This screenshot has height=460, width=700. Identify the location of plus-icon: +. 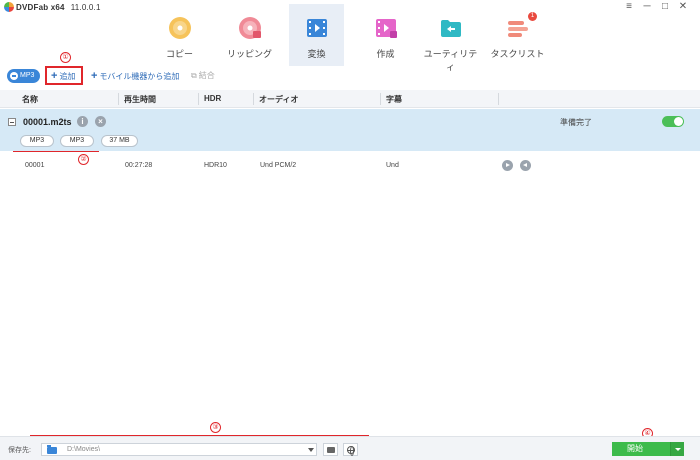
(94, 76).